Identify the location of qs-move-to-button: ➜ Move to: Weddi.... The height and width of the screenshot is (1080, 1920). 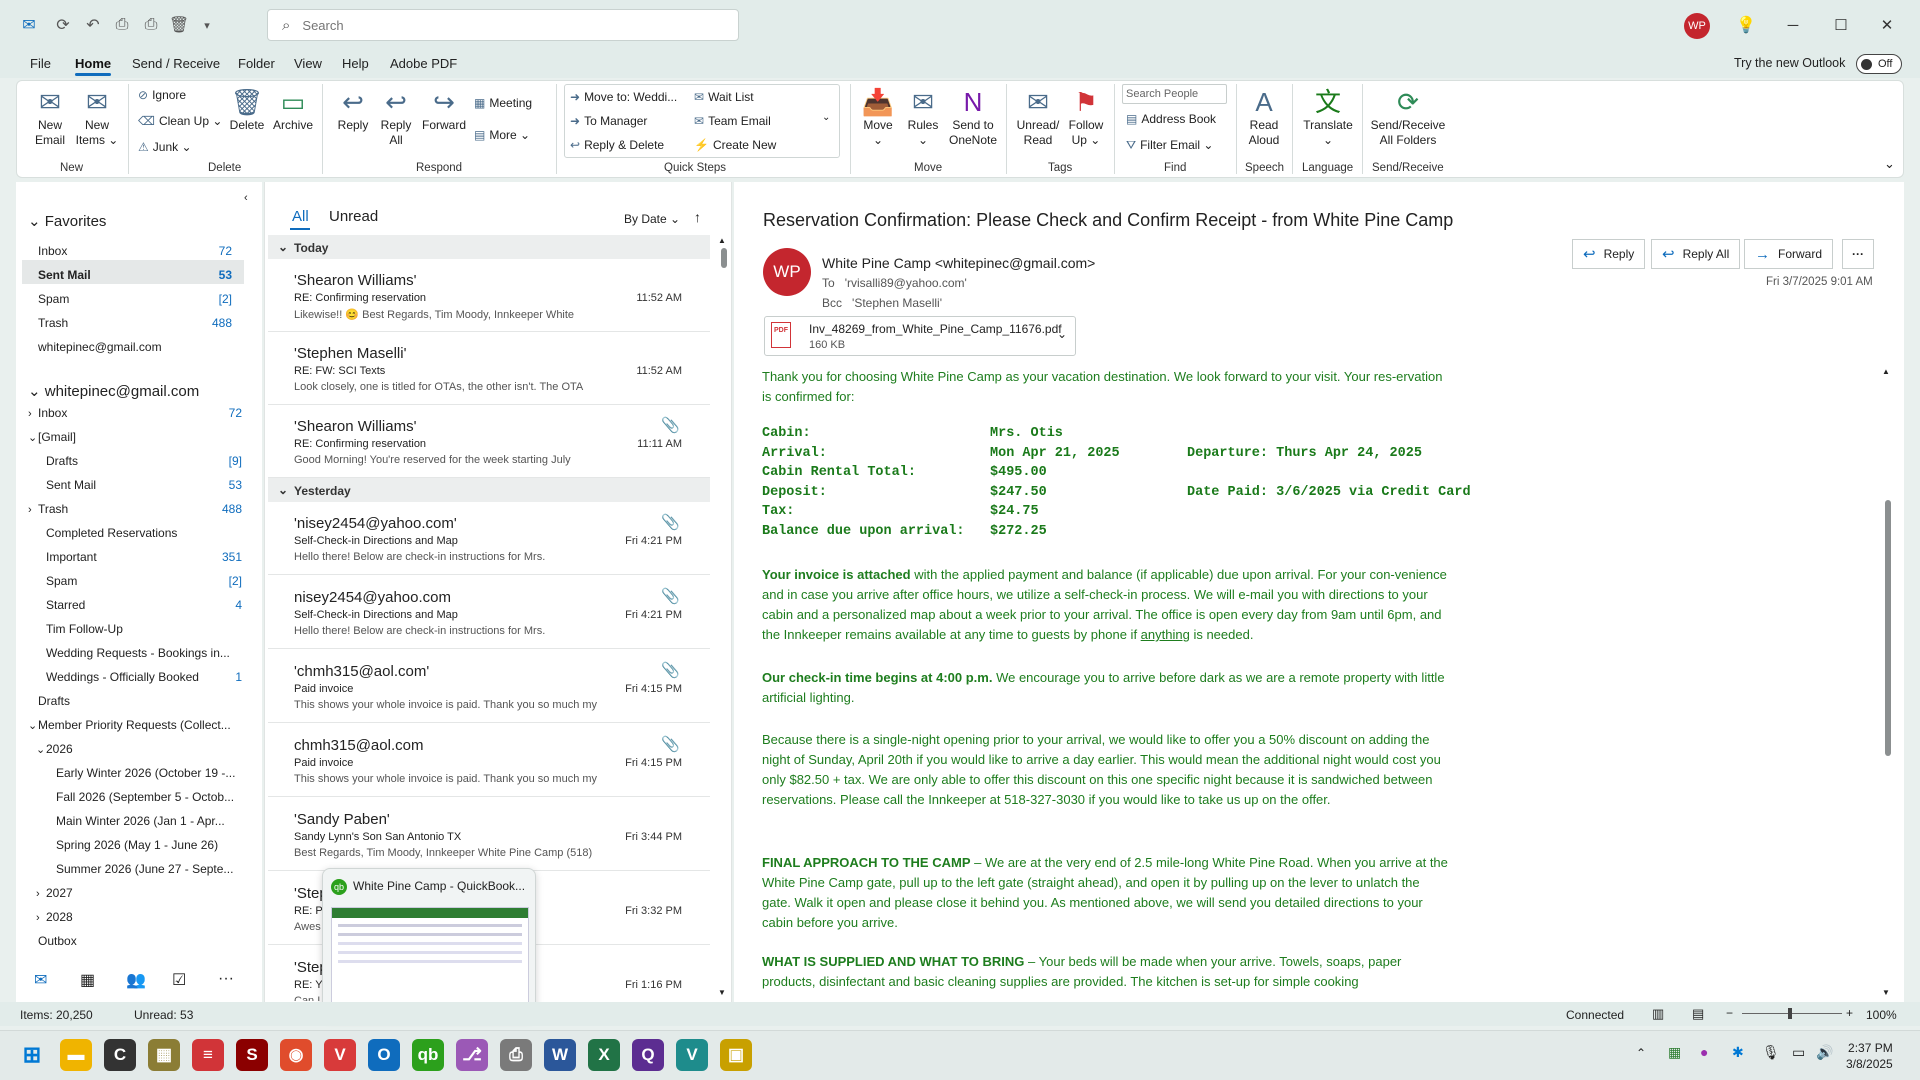
(623, 97).